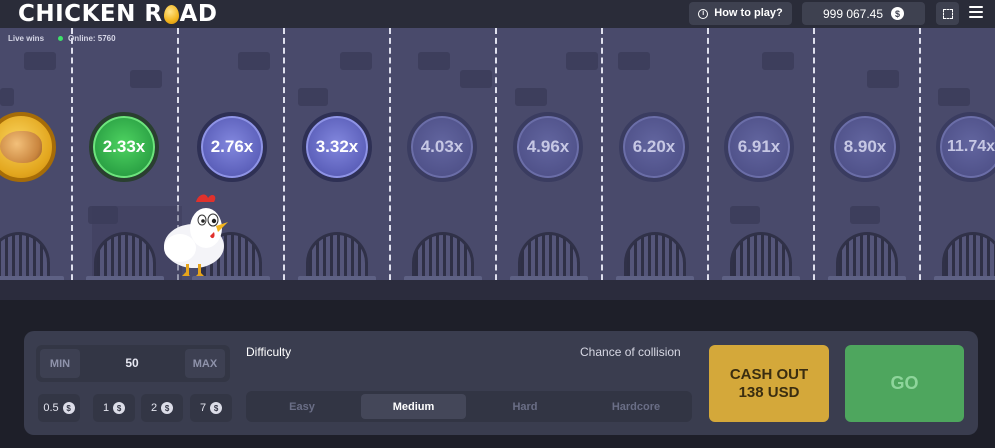  Describe the element at coordinates (769, 374) in the screenshot. I see `cash-out-label: CASH OUT` at that location.